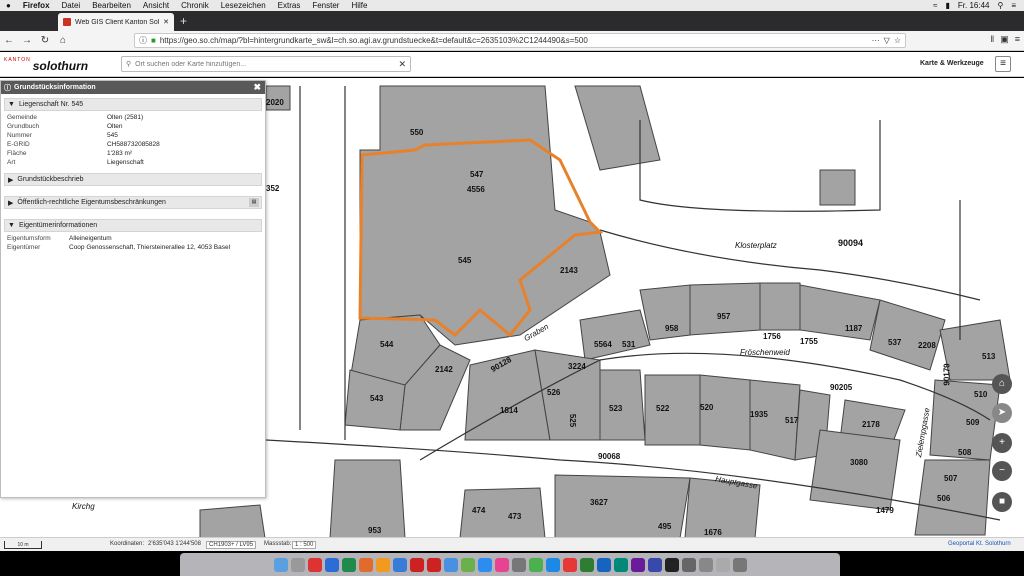 The height and width of the screenshot is (576, 1024). I want to click on portal-link: Geoportal Kt. Solothurn, so click(979, 544).